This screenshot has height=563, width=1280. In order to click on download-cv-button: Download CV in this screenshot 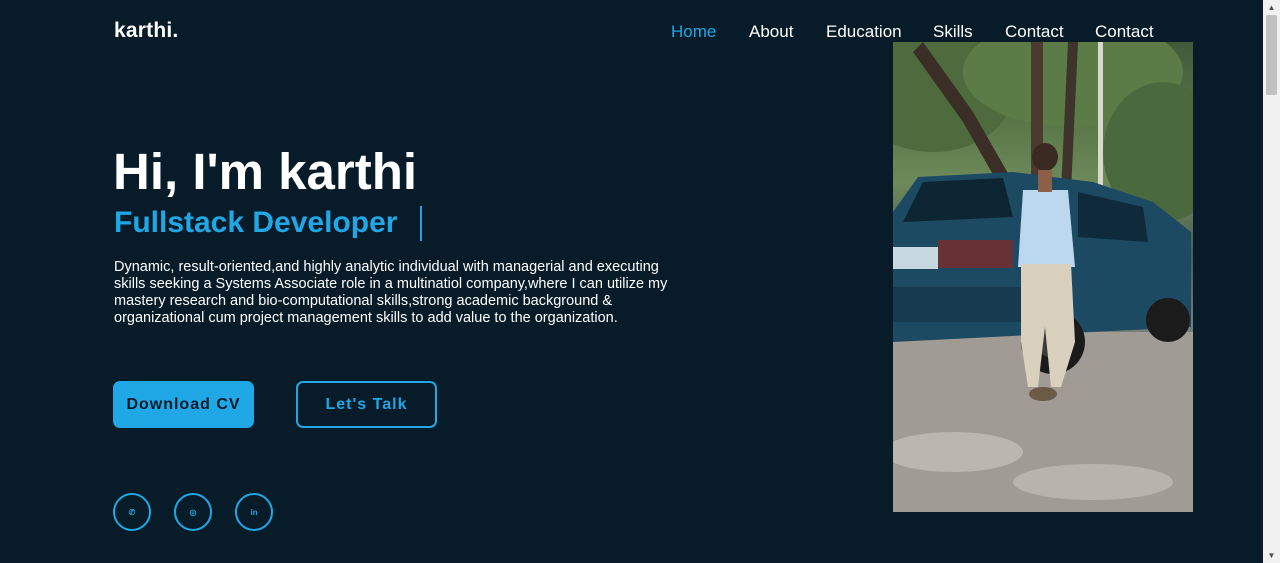, I will do `click(183, 404)`.